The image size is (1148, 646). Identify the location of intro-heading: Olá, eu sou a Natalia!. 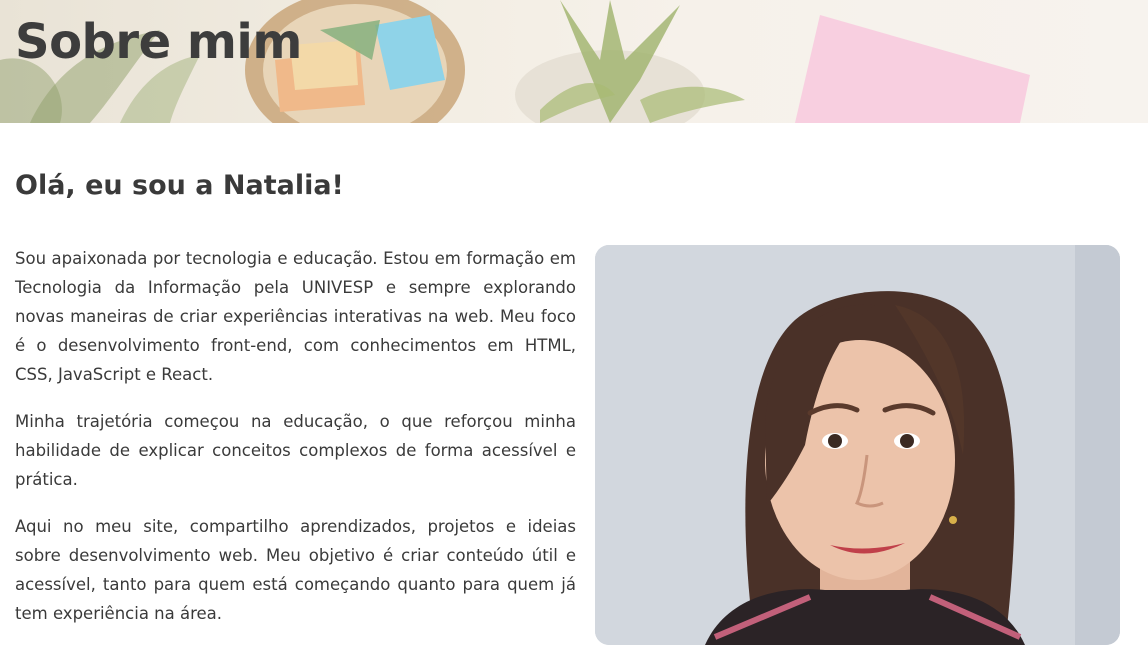
(179, 185).